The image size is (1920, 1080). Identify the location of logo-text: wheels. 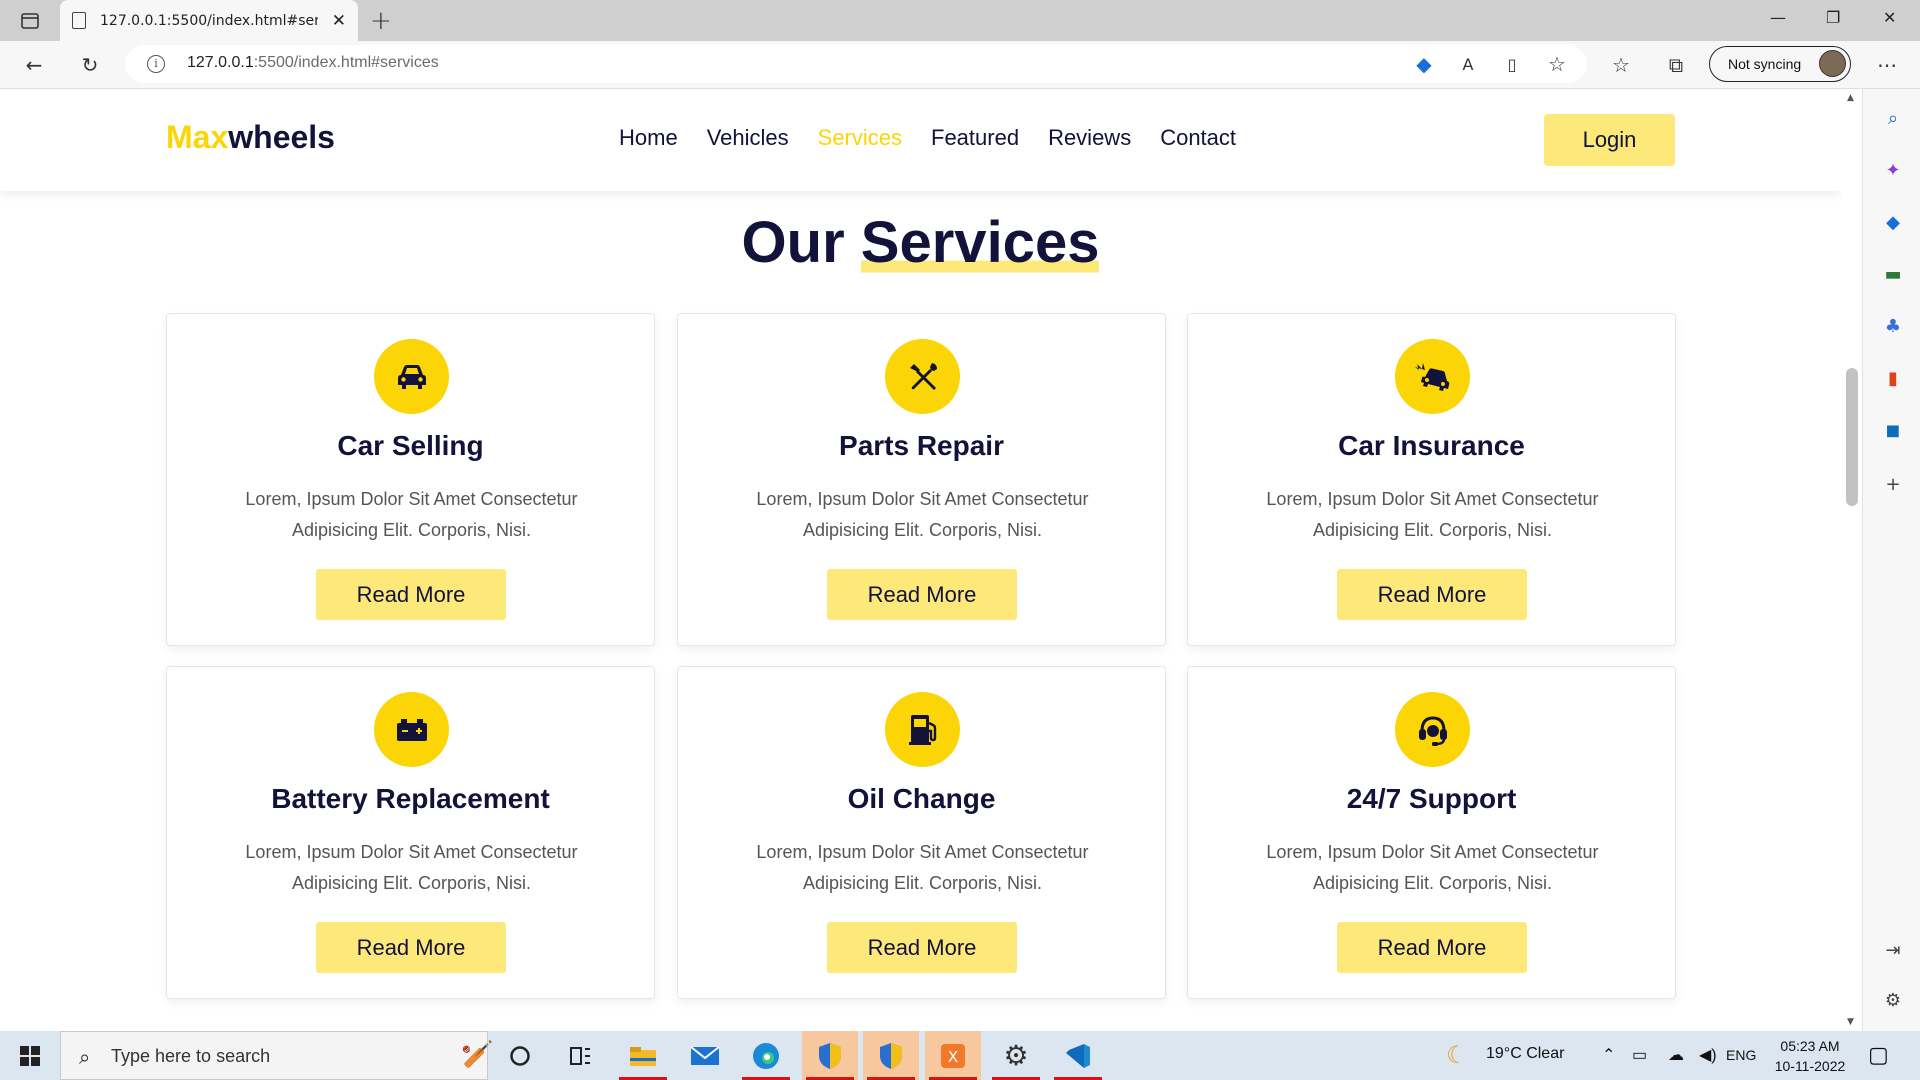
(281, 137).